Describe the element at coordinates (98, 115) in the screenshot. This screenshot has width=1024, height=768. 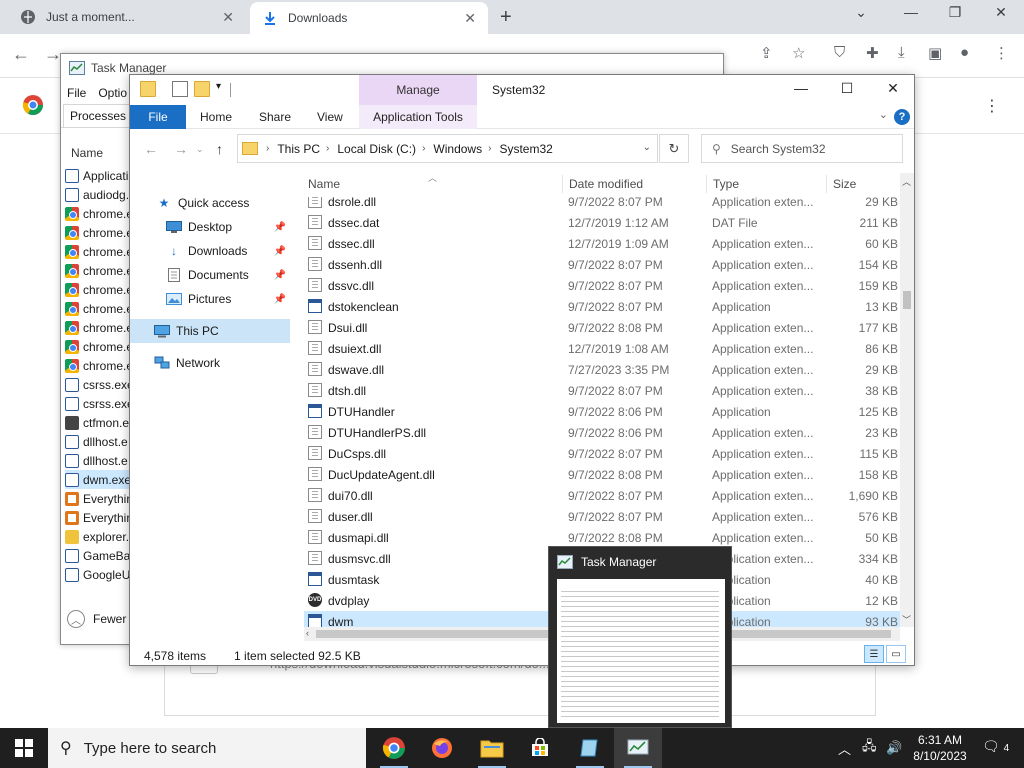
I see `tab-processes: Processes` at that location.